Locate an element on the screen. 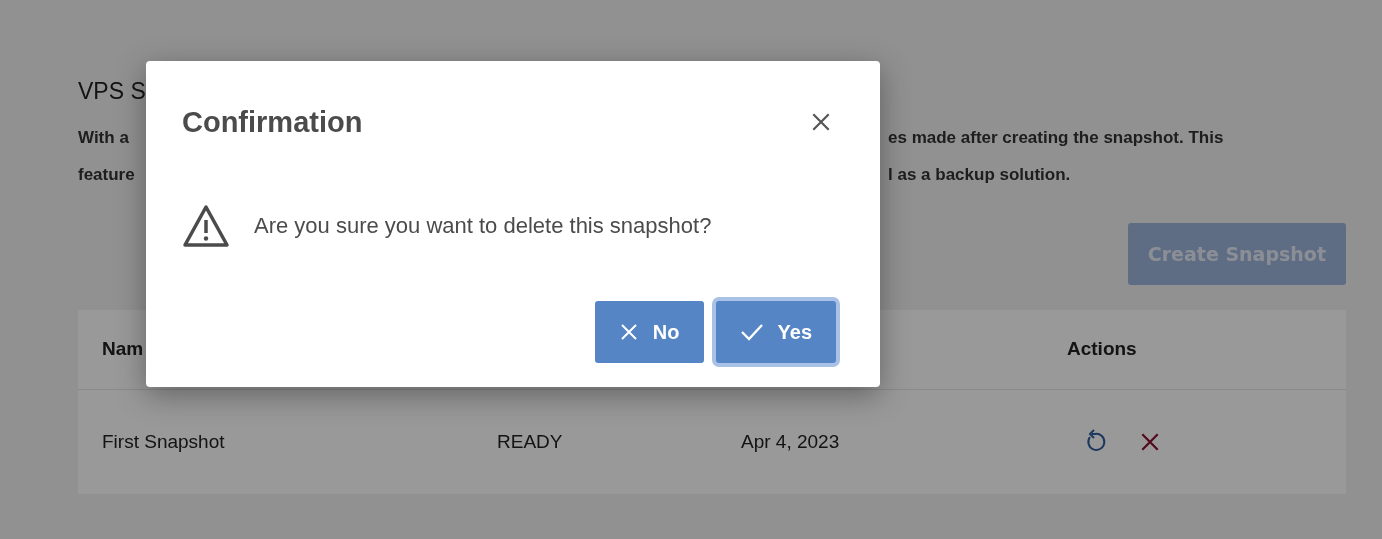  table-cell: Apr 4, 2023 is located at coordinates (790, 441).